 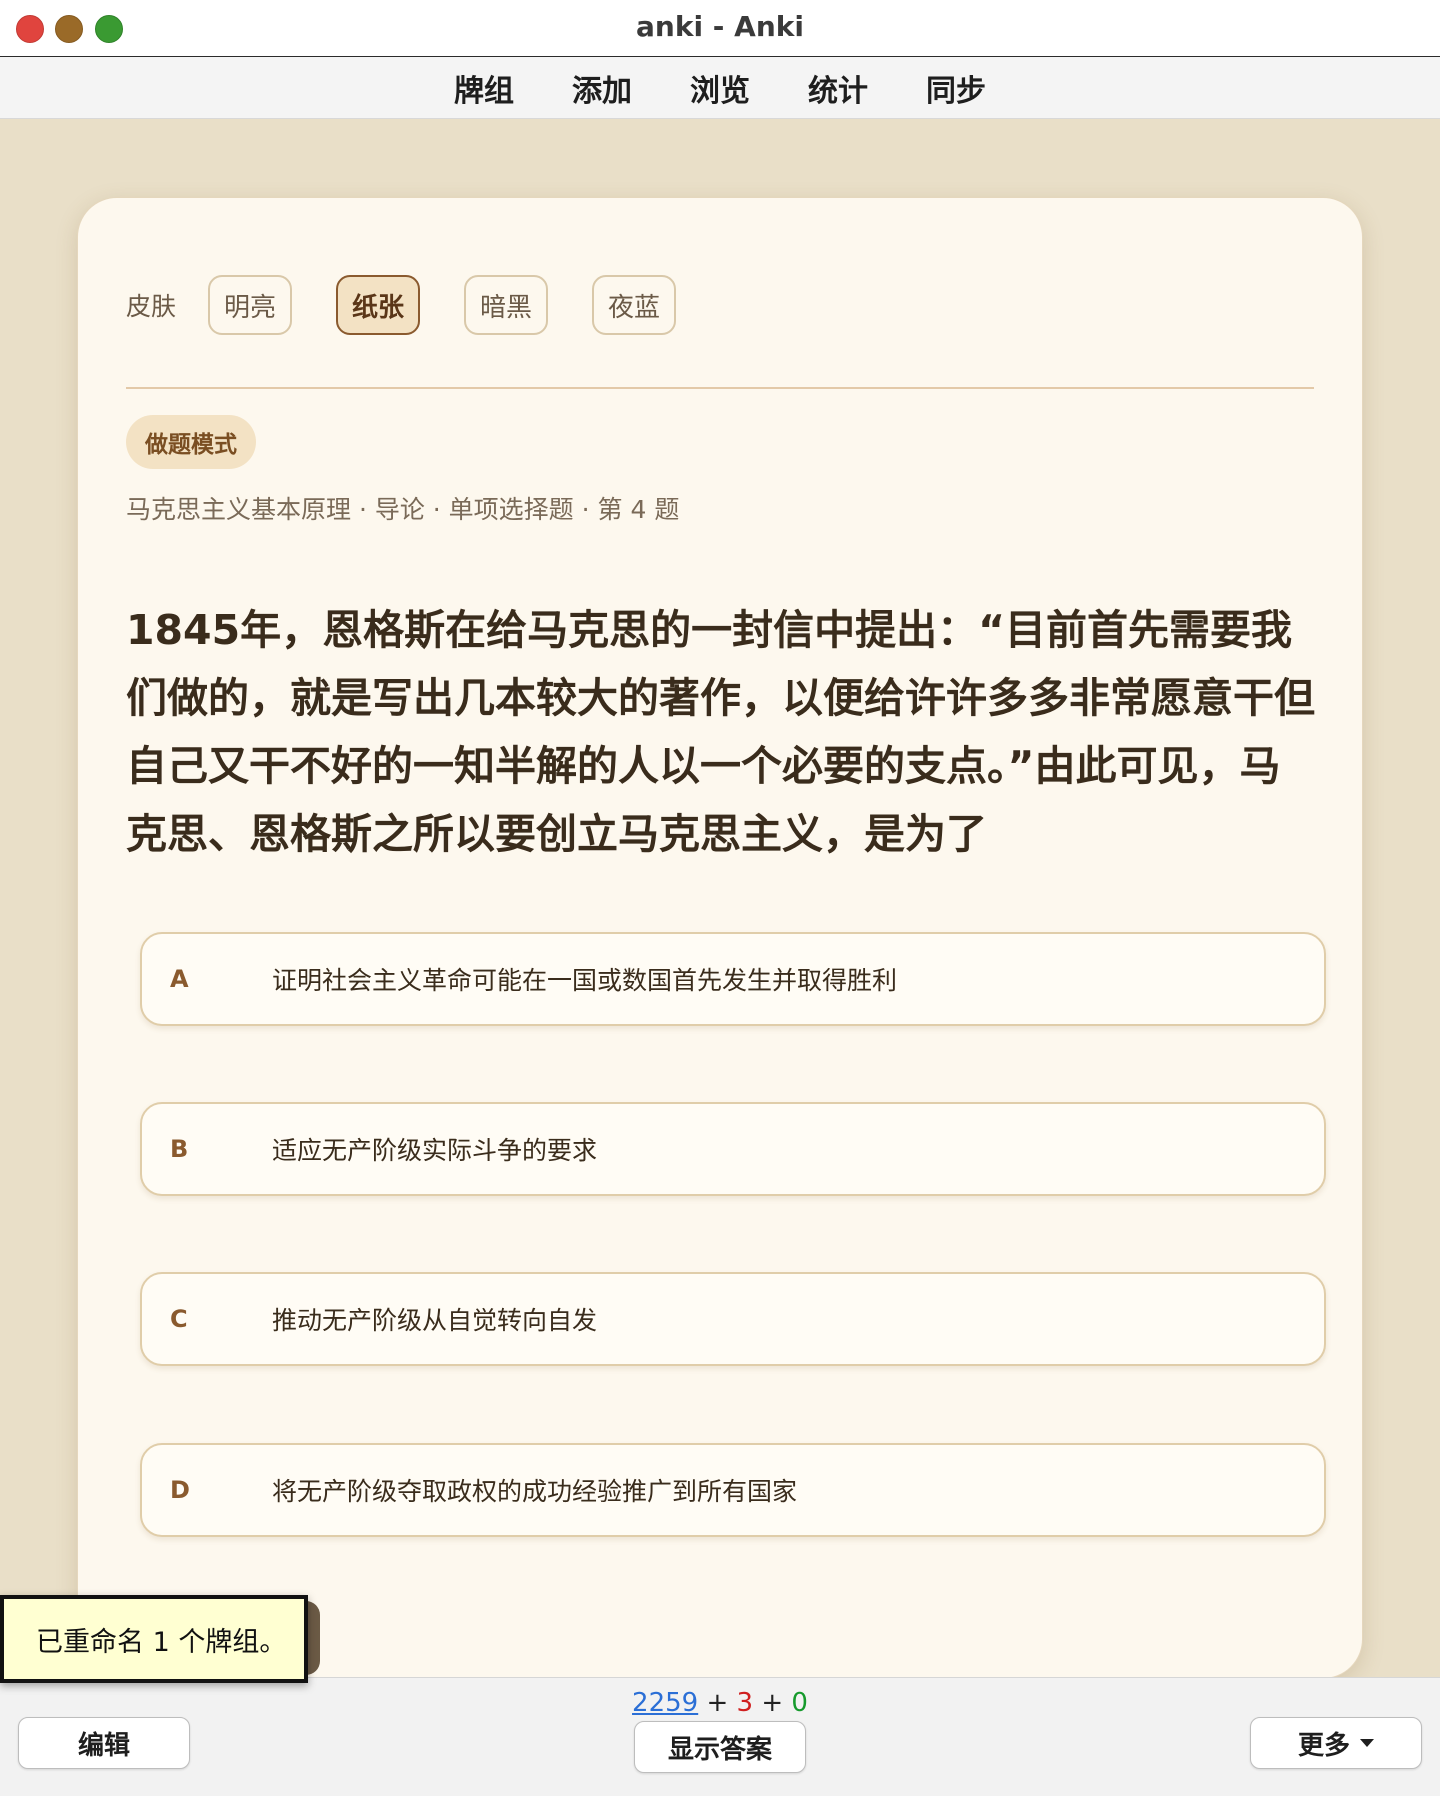 I want to click on learn-count: 3, so click(x=745, y=1703).